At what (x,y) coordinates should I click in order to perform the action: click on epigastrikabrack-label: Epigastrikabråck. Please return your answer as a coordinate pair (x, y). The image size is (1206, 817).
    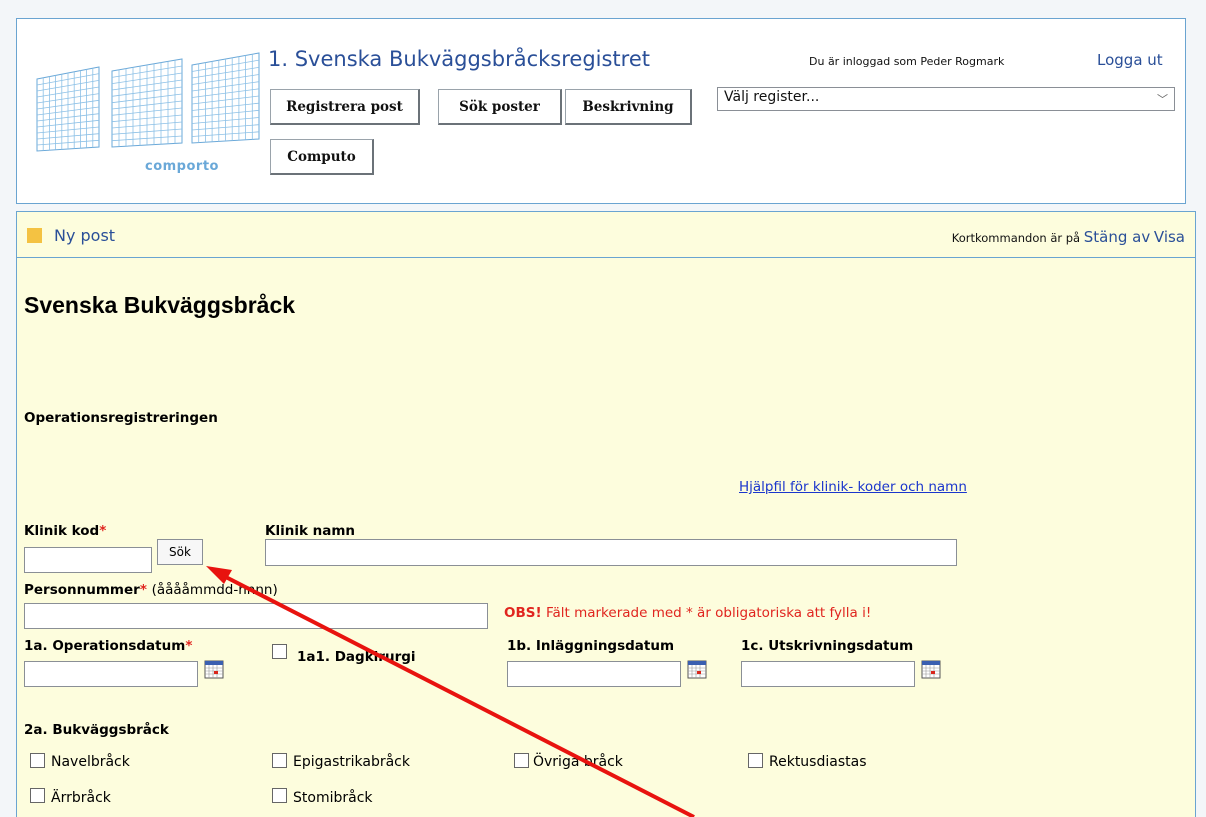
    Looking at the image, I should click on (351, 762).